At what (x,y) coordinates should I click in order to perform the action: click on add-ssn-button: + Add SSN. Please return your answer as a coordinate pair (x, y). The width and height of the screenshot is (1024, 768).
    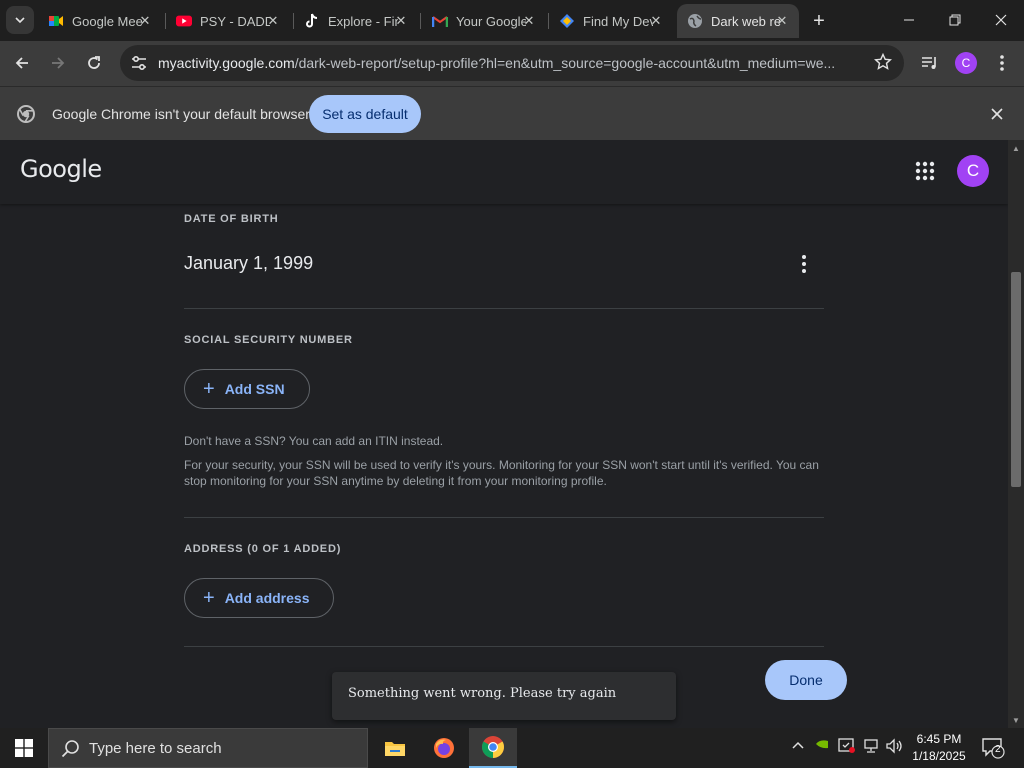
    Looking at the image, I should click on (247, 389).